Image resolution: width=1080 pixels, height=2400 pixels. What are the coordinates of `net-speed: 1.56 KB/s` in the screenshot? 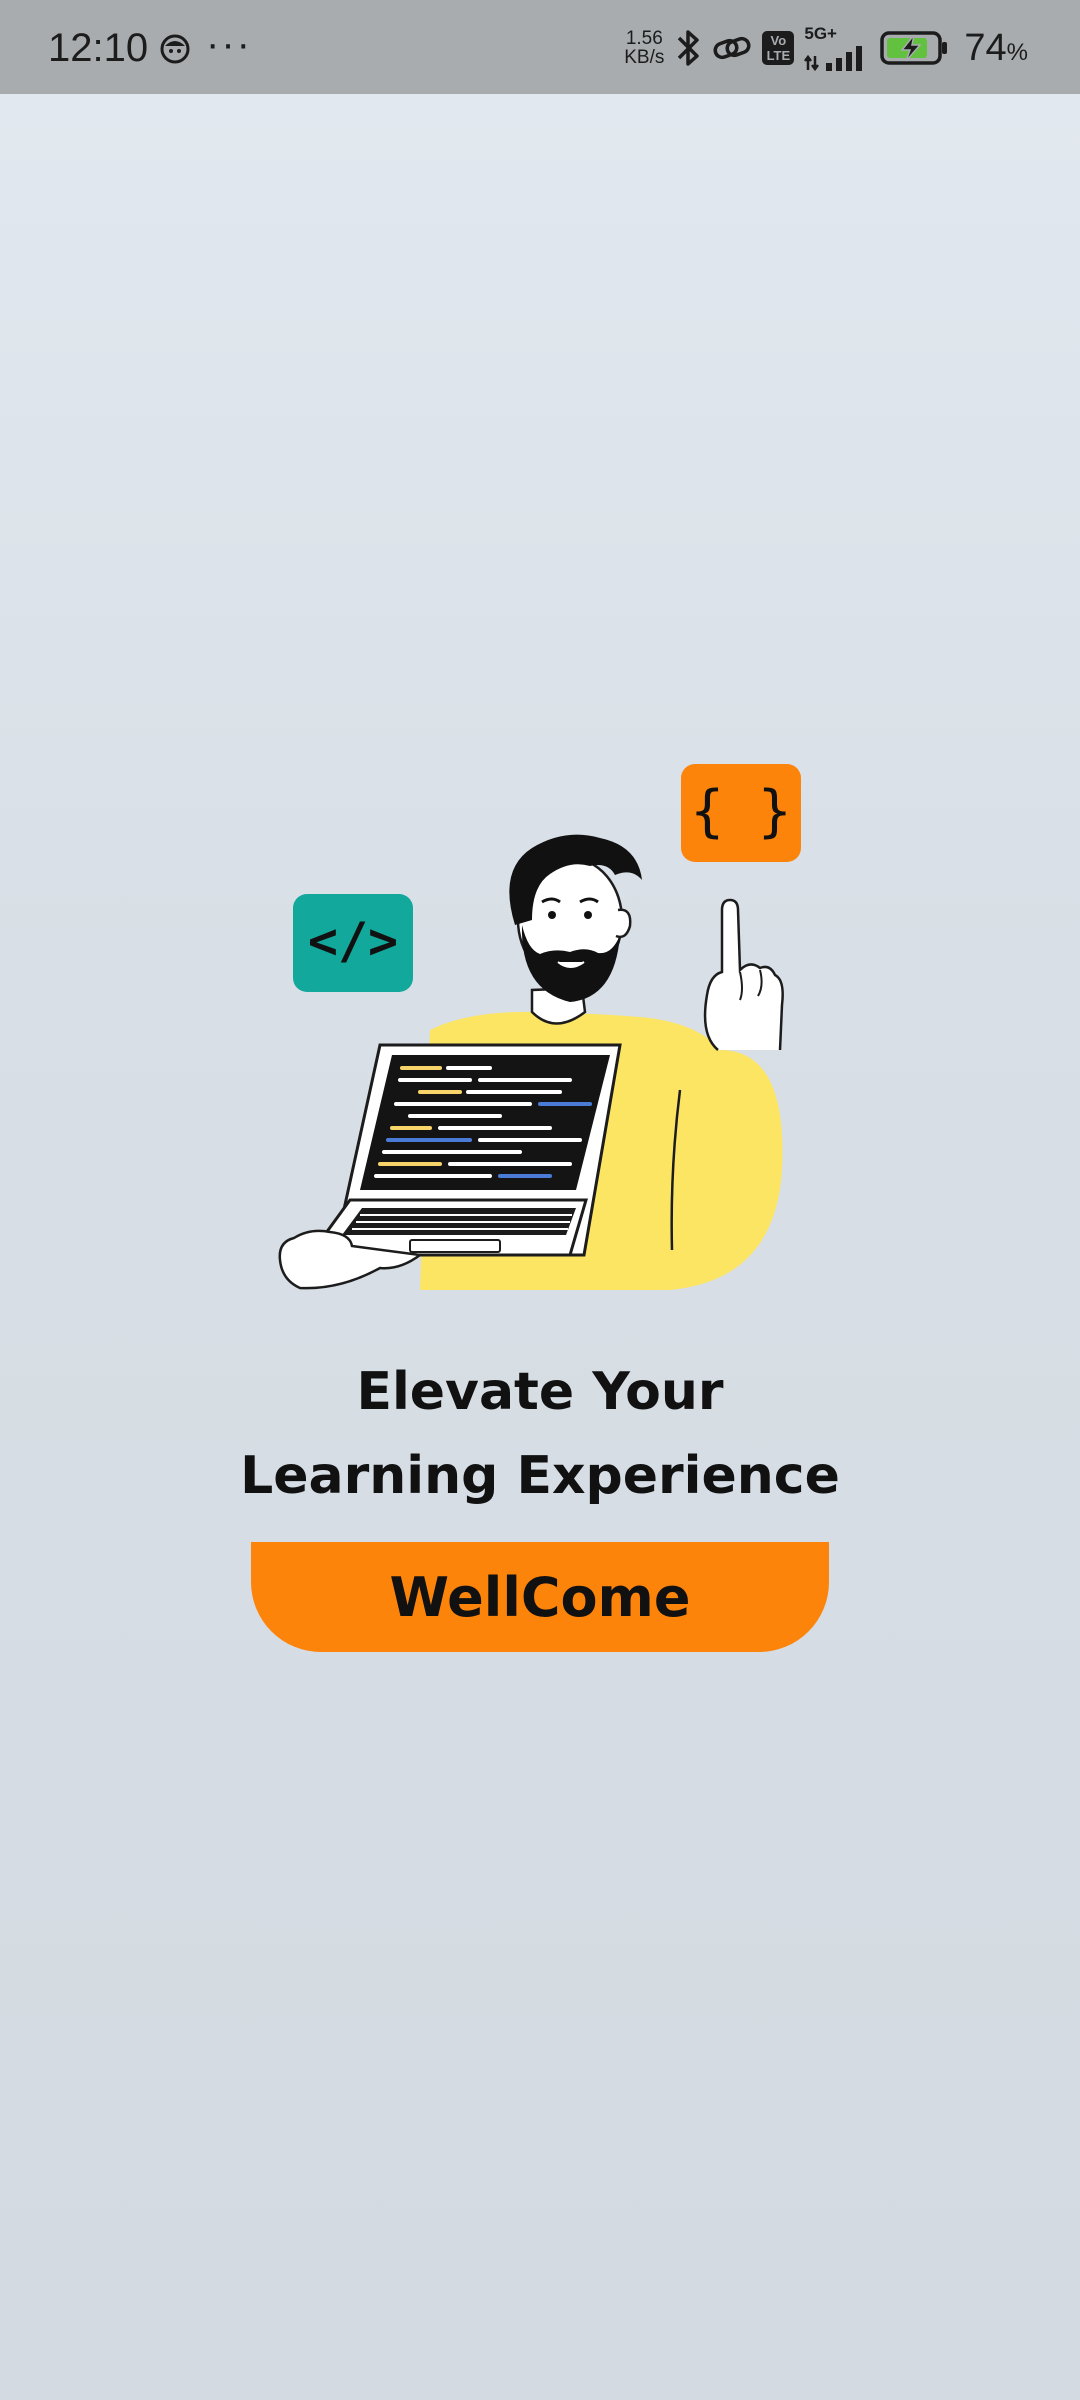 It's located at (644, 48).